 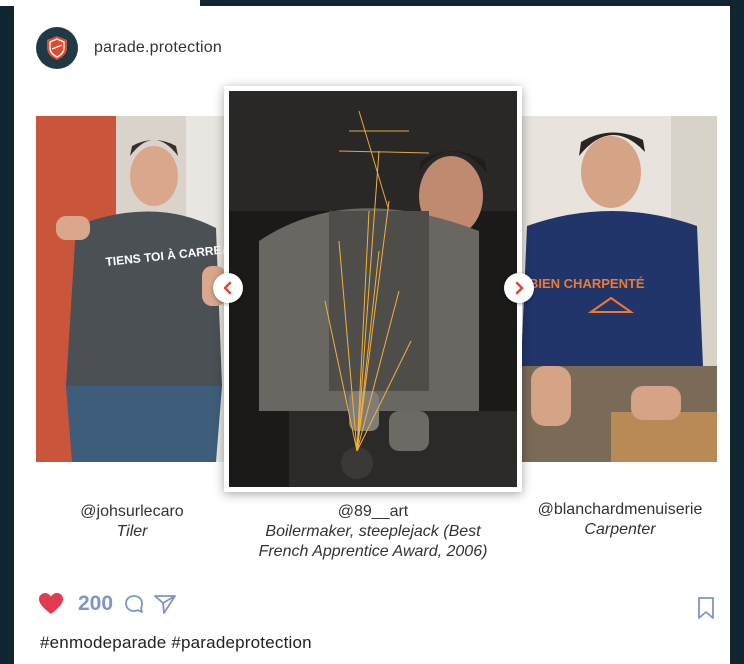 I want to click on caption-role: Tiler, so click(x=132, y=531).